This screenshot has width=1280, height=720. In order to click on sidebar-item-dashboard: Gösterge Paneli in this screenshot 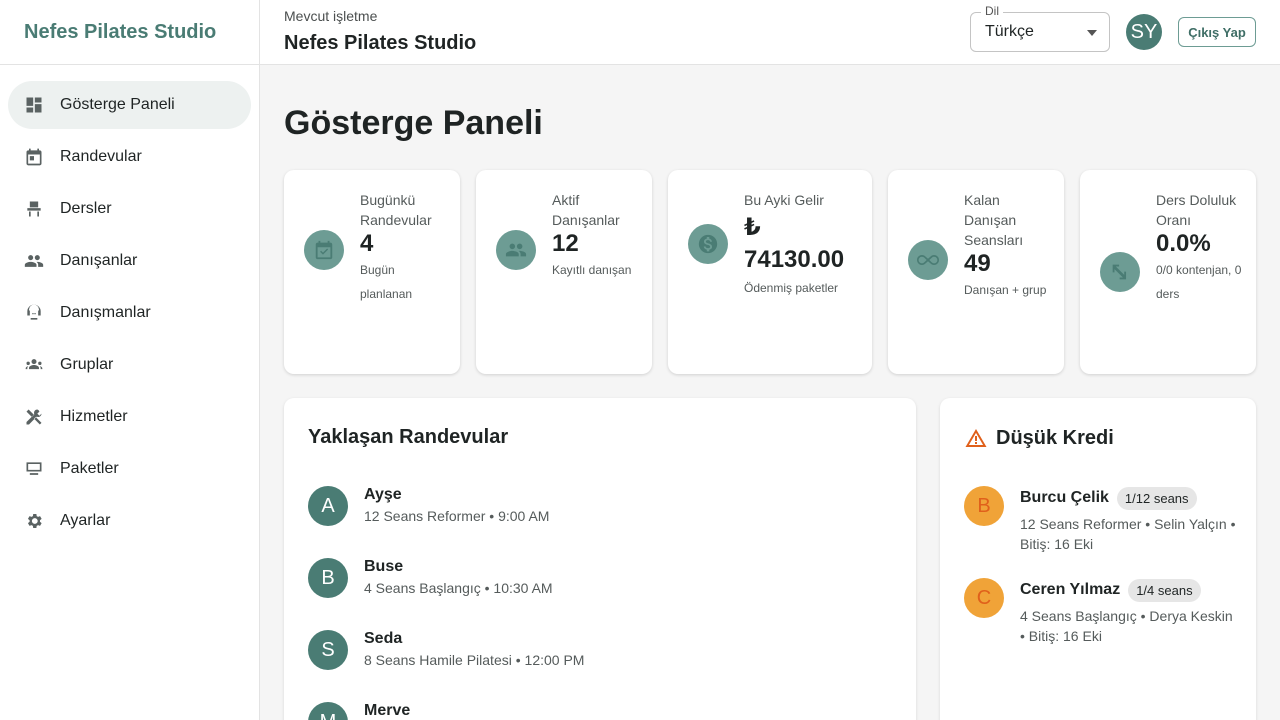, I will do `click(129, 105)`.